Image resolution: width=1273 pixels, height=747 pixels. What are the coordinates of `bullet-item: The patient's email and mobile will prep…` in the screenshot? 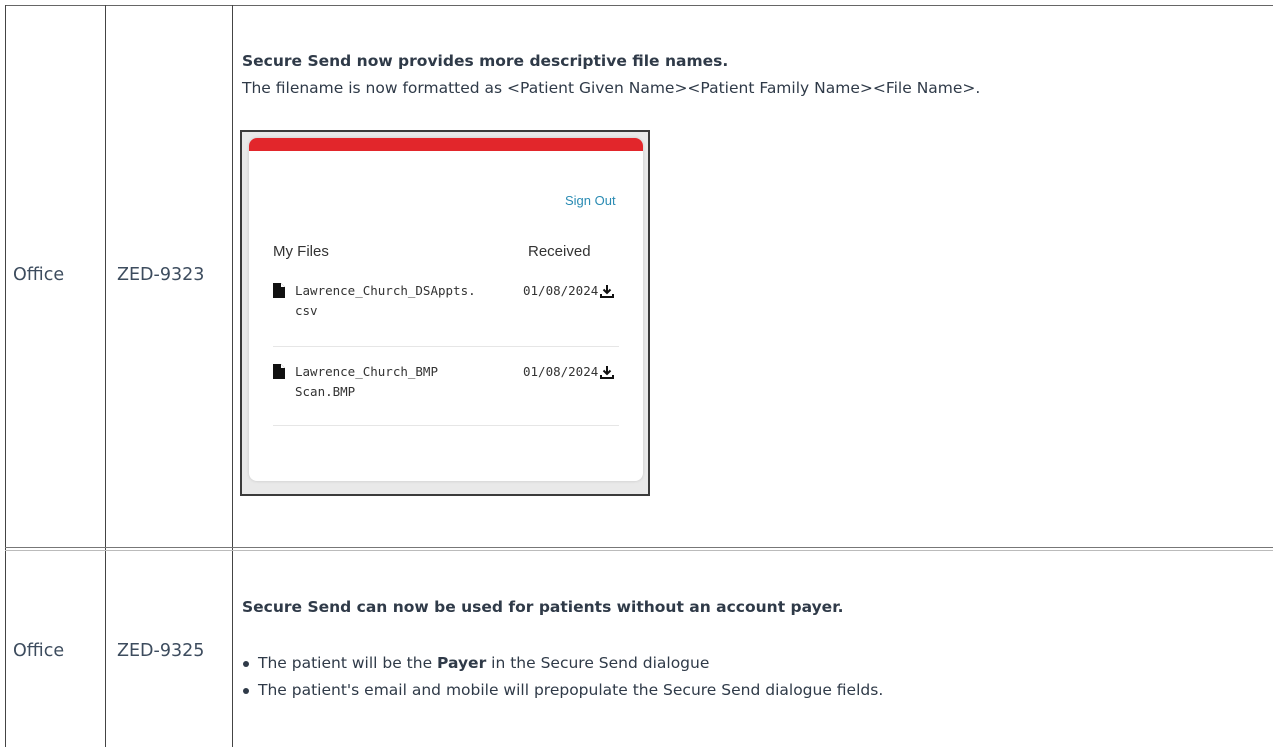 It's located at (562, 693).